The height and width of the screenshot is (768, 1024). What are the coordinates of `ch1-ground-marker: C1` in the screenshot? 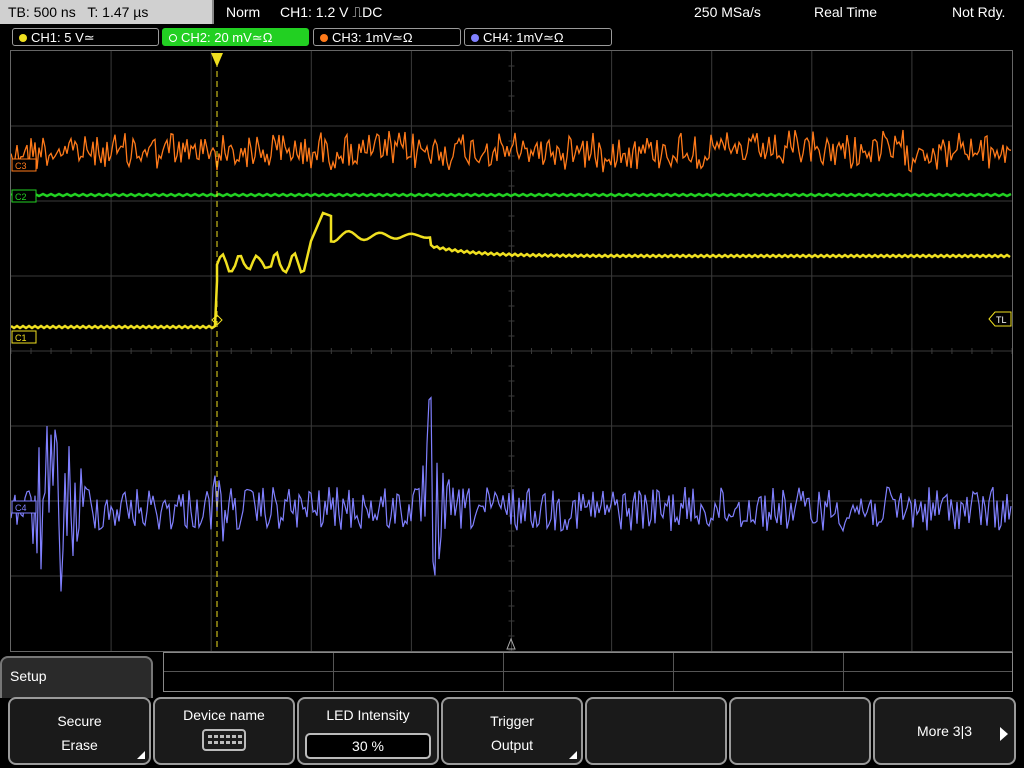 It's located at (24, 337).